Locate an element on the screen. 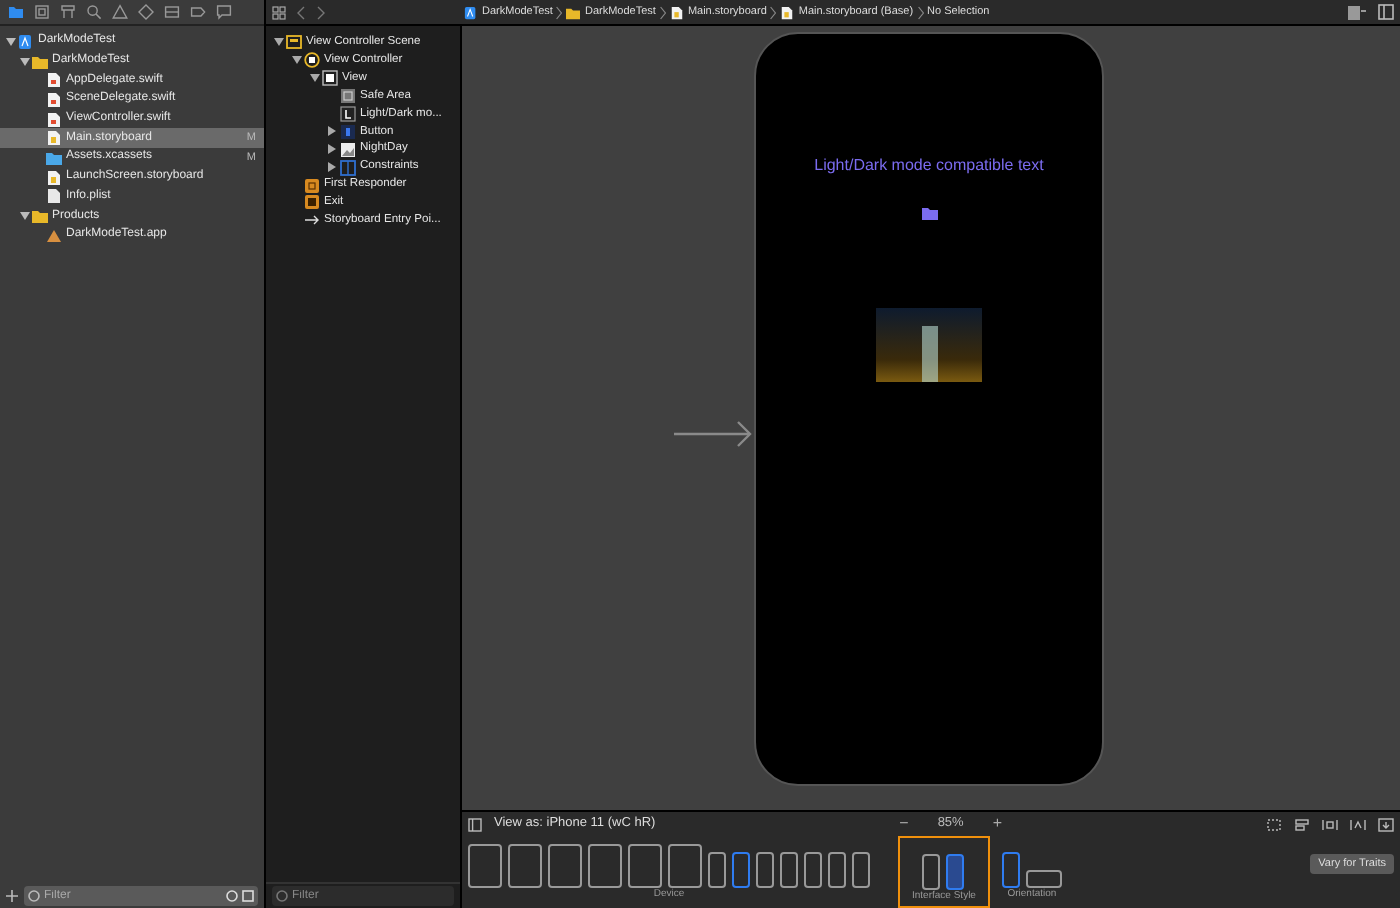 Image resolution: width=1400 pixels, height=908 pixels. image-icon is located at coordinates (348, 149).